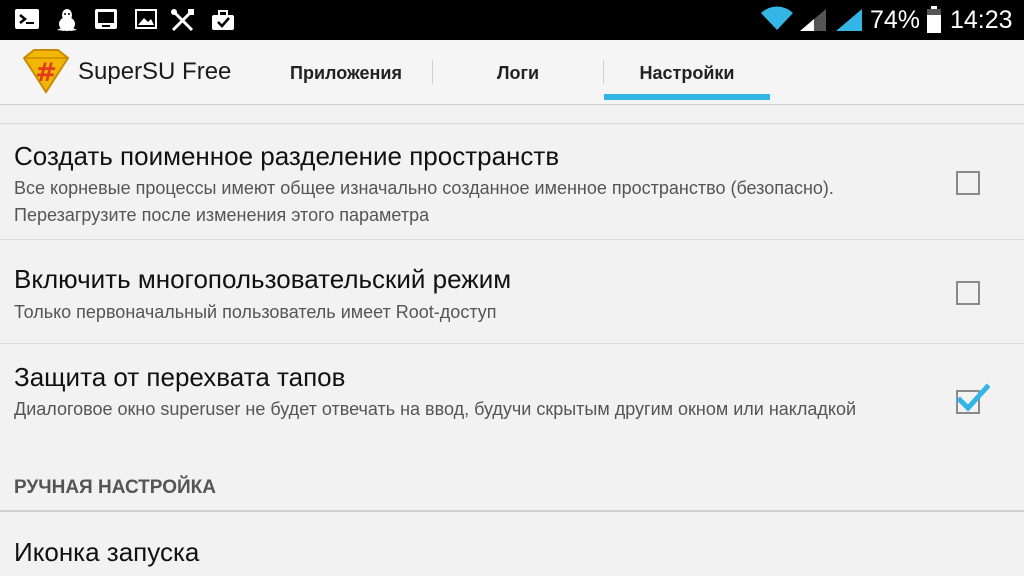  Describe the element at coordinates (115, 487) in the screenshot. I see `section-header-manual-setup: РУЧНАЯ НАСТРОЙКА` at that location.